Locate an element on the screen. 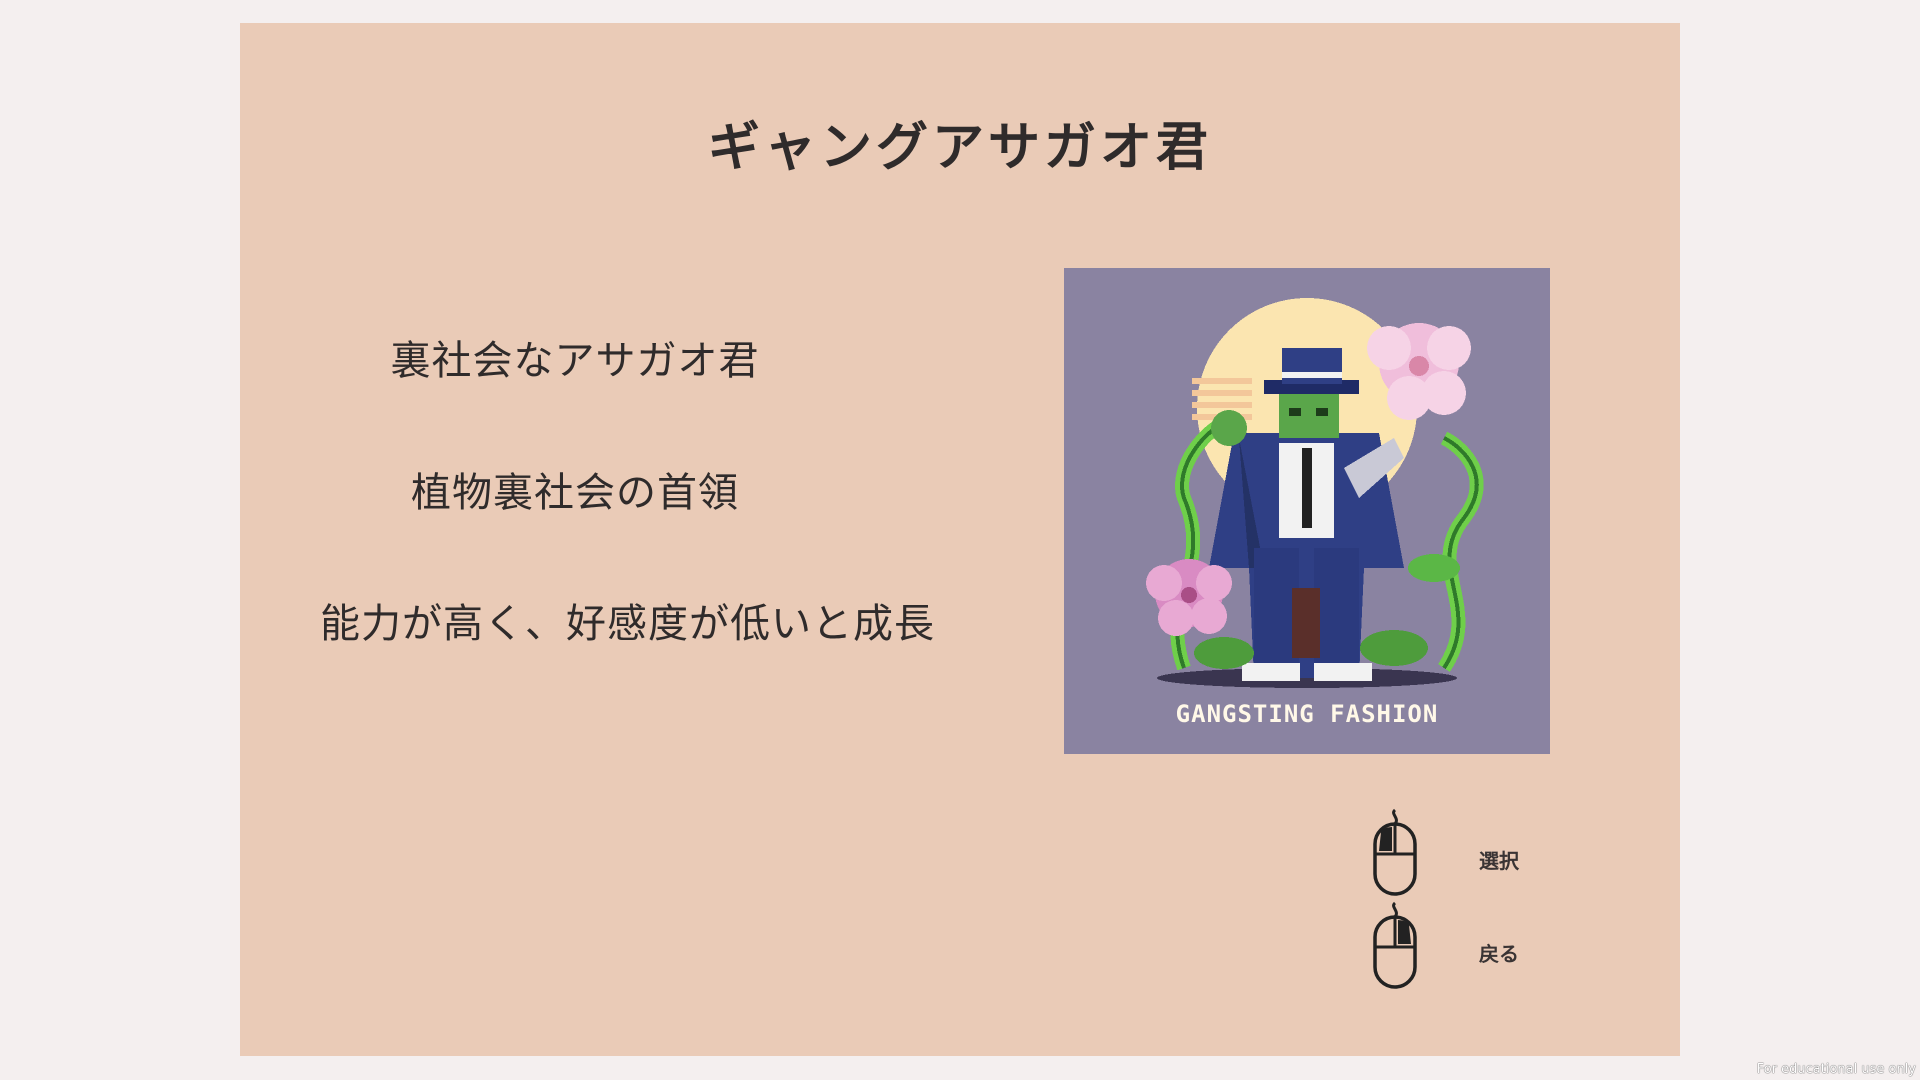 The image size is (1920, 1080). control-hint-back: 戻る is located at coordinates (1490, 946).